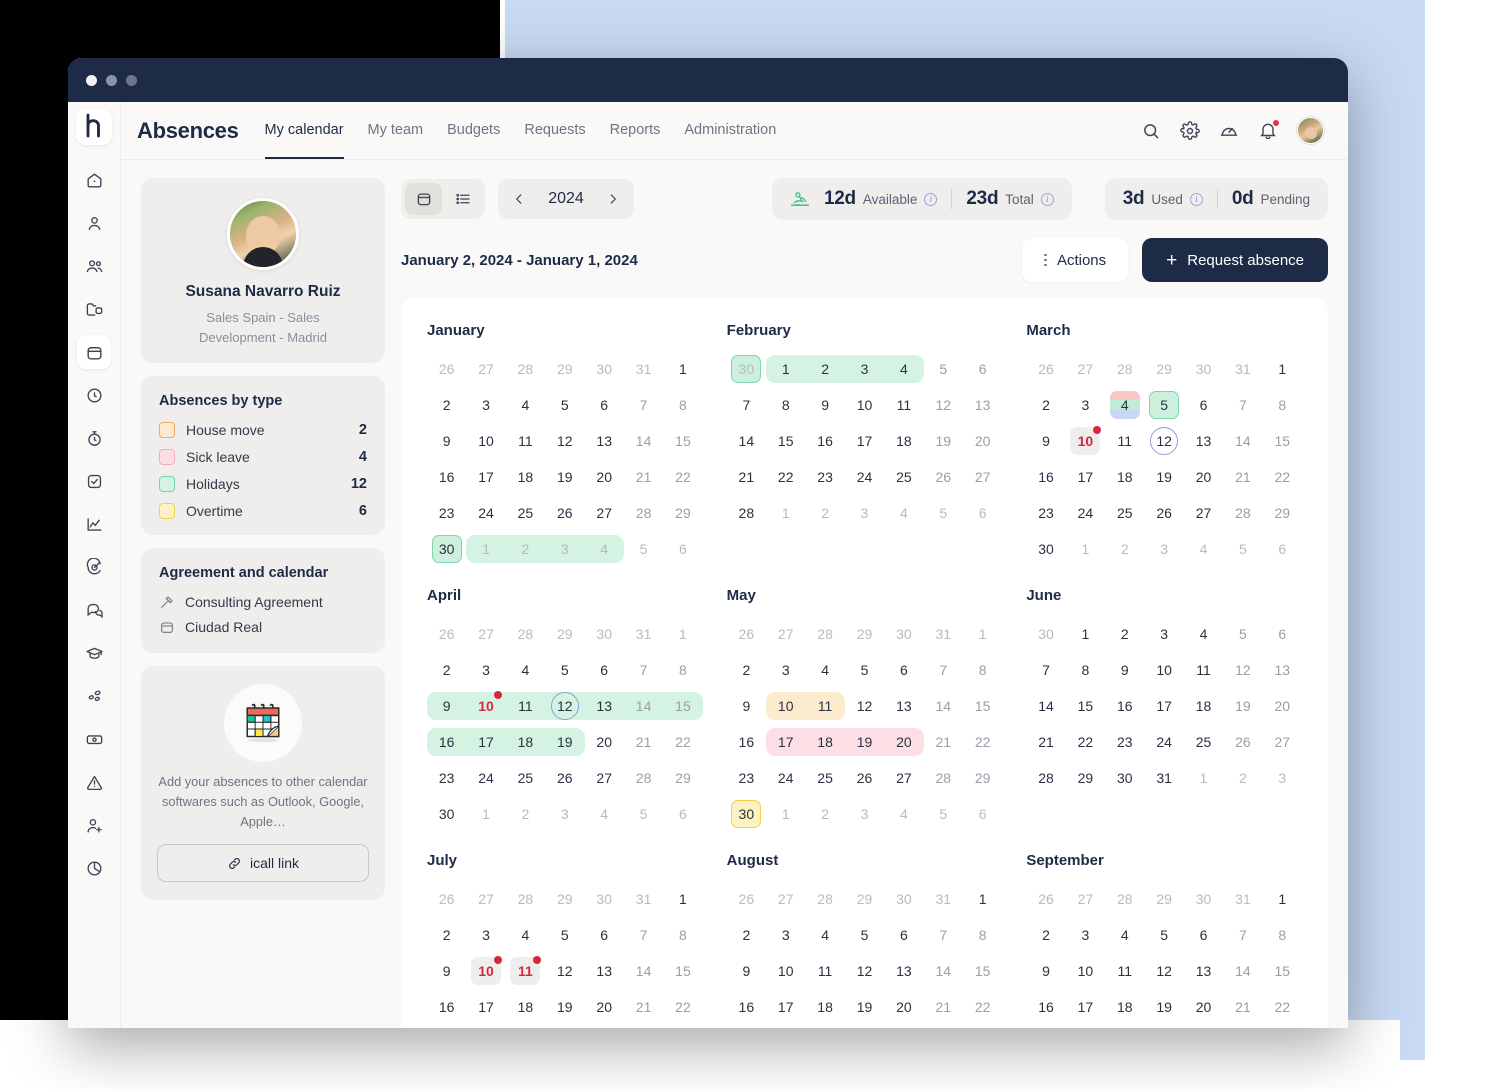  I want to click on calendar-day: 18, so click(1124, 477).